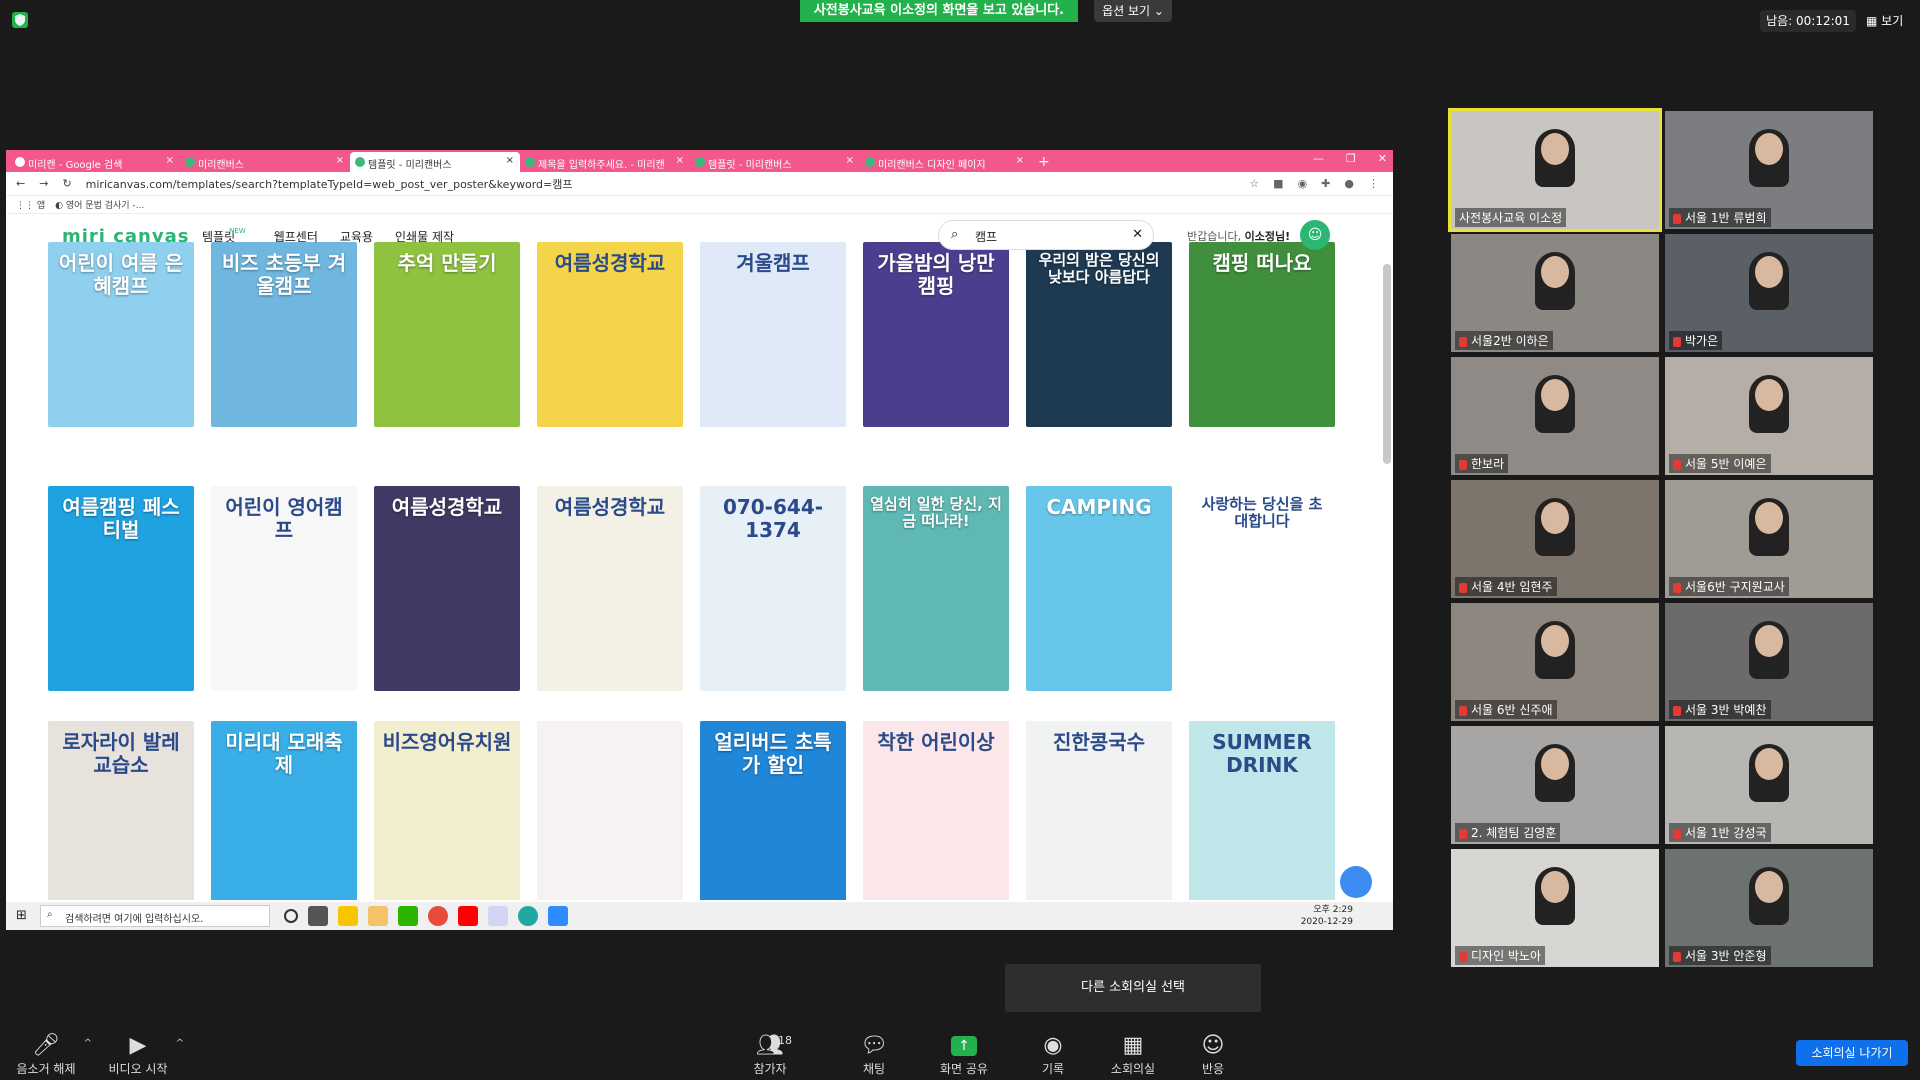  What do you see at coordinates (1769, 416) in the screenshot?
I see `participant-tile: 서울 5반 이예은` at bounding box center [1769, 416].